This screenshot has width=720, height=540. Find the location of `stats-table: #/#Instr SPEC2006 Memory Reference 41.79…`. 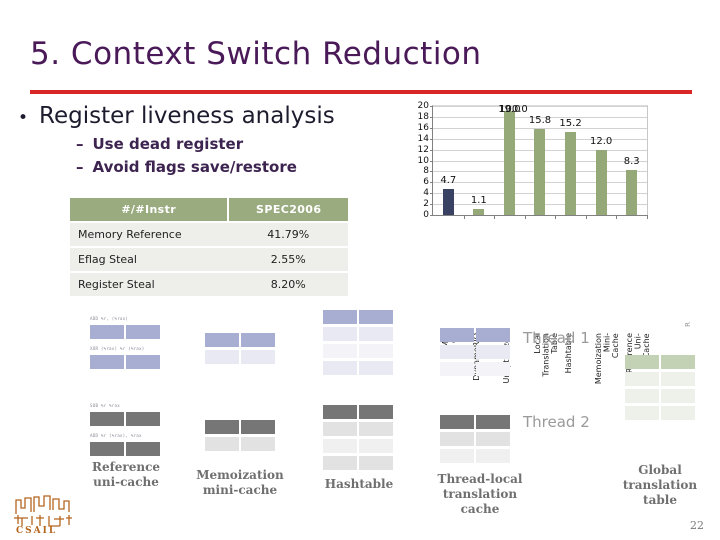

stats-table: #/#Instr SPEC2006 Memory Reference 41.79… is located at coordinates (209, 247).